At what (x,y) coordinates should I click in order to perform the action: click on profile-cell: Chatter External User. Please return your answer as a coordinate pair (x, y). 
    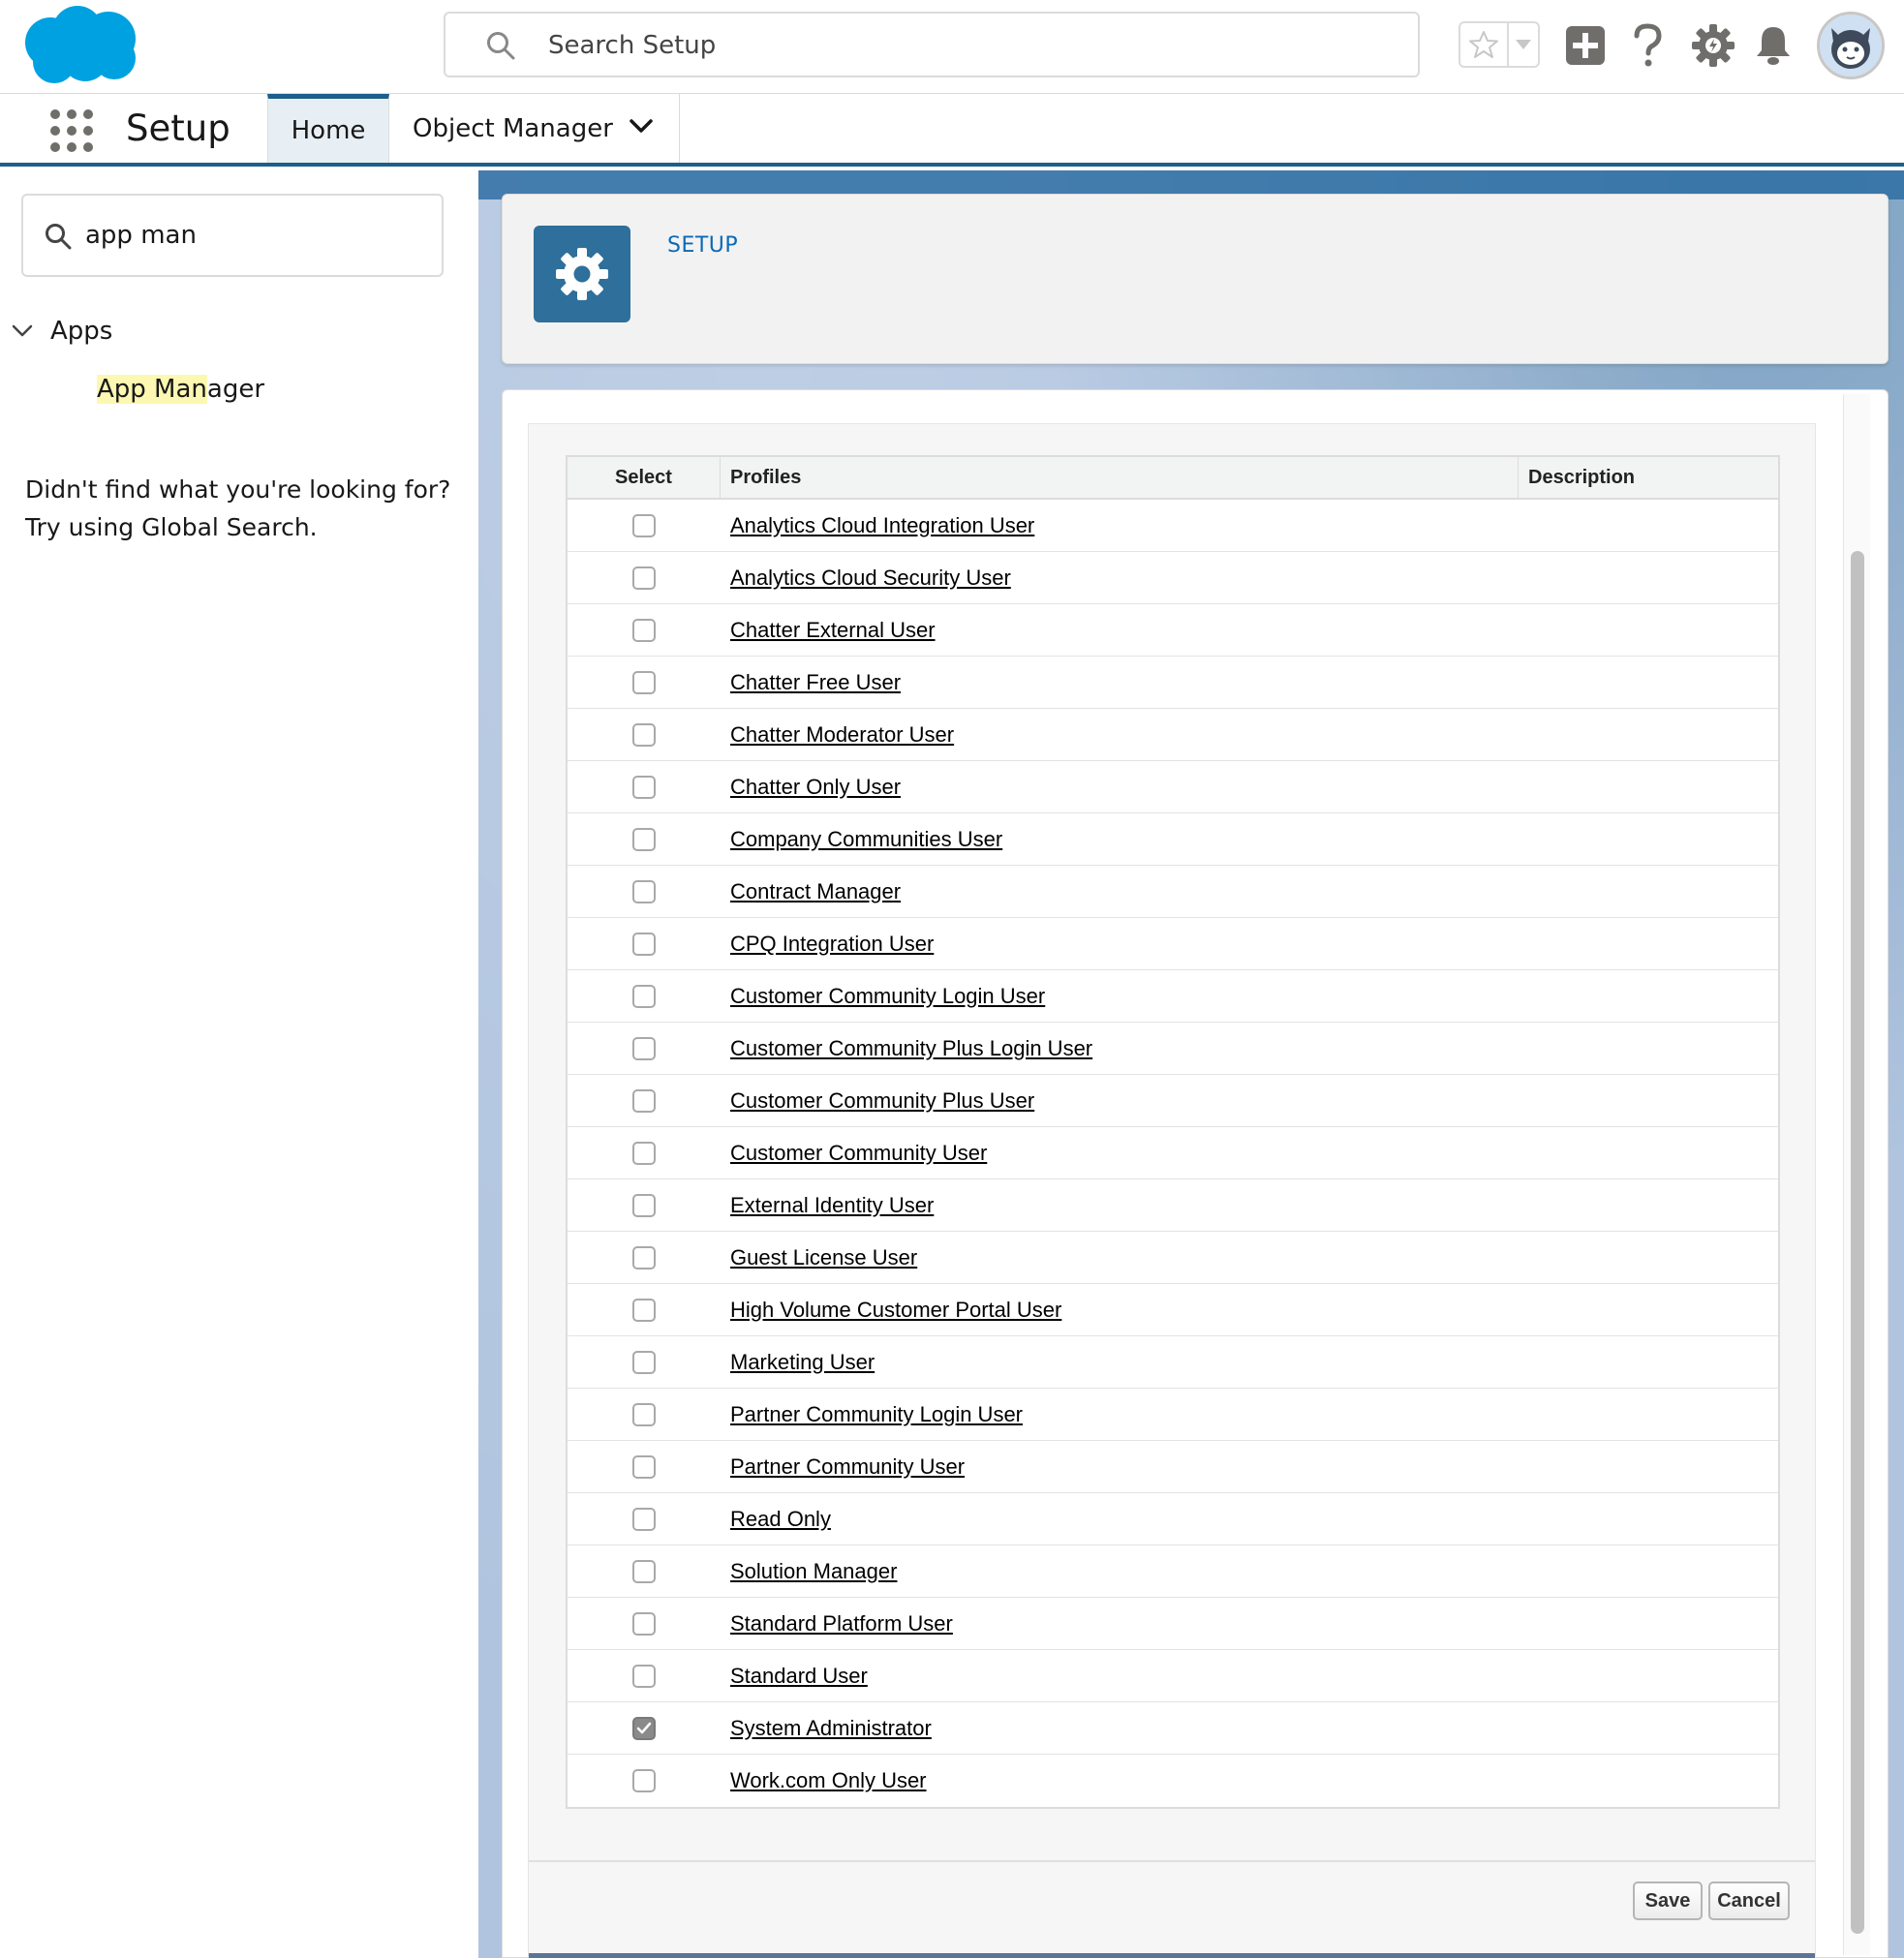
    Looking at the image, I should click on (1120, 630).